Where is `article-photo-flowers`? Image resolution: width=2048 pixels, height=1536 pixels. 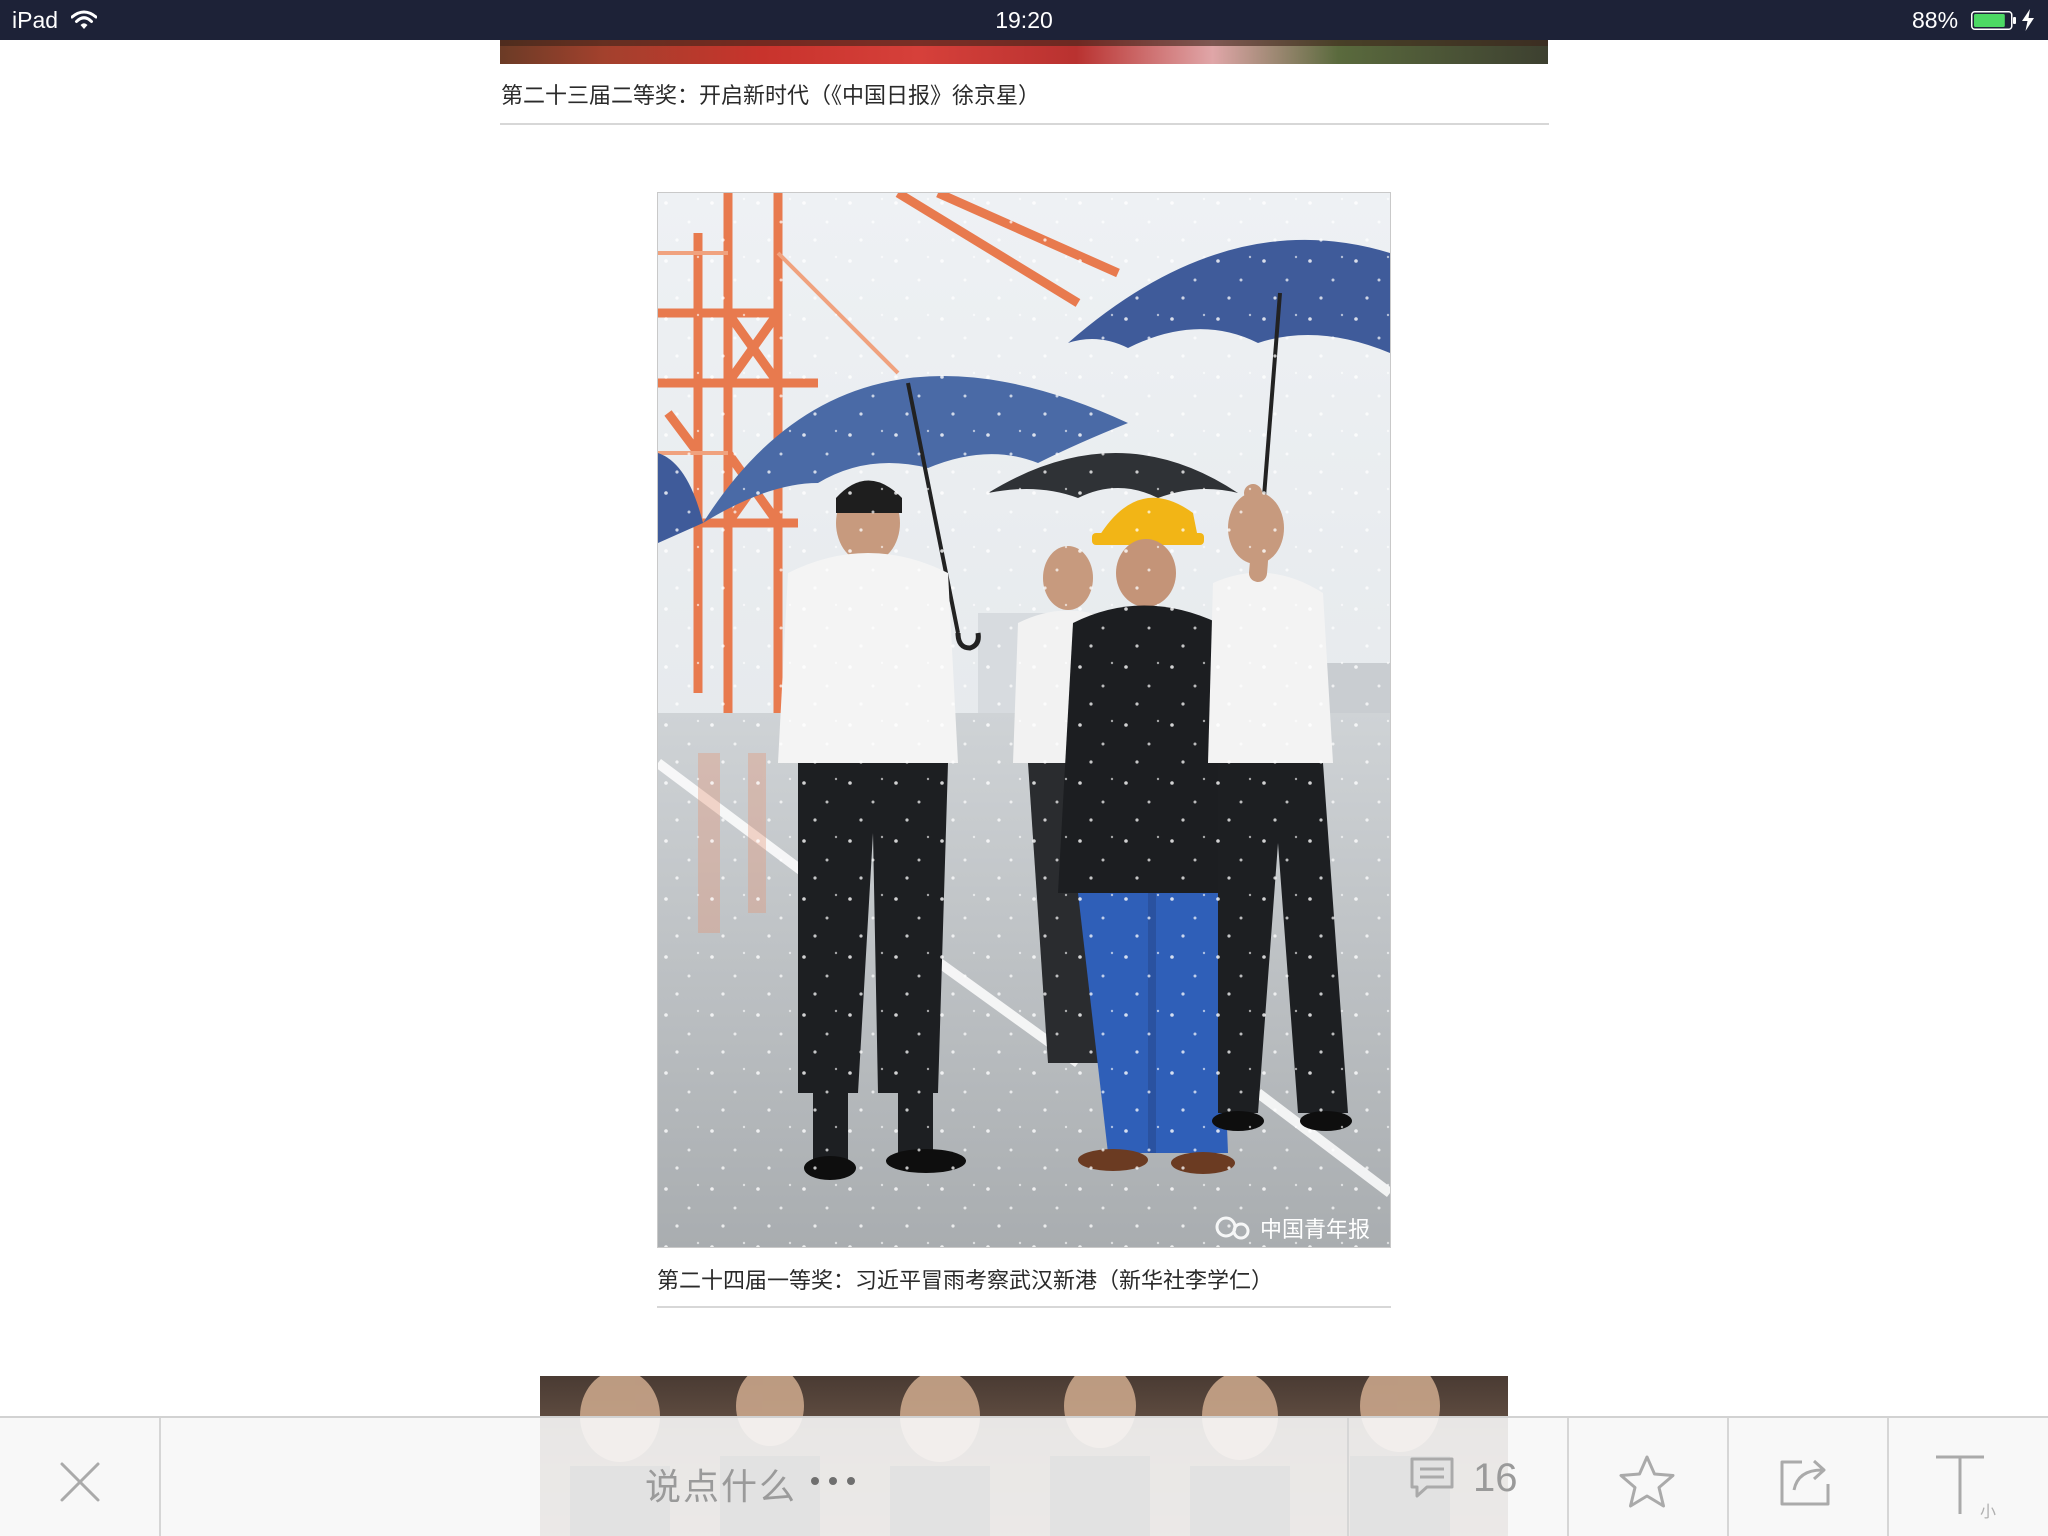 article-photo-flowers is located at coordinates (1024, 52).